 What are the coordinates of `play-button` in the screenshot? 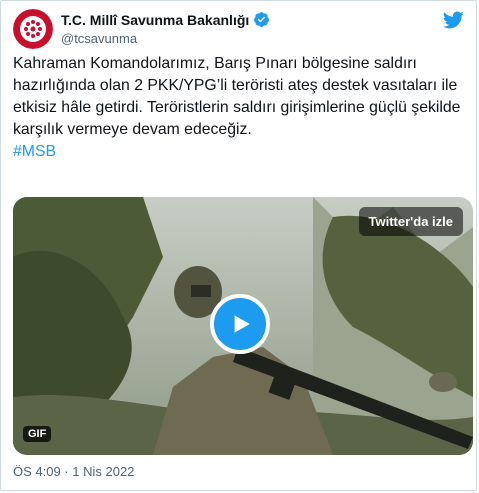 It's located at (240, 324).